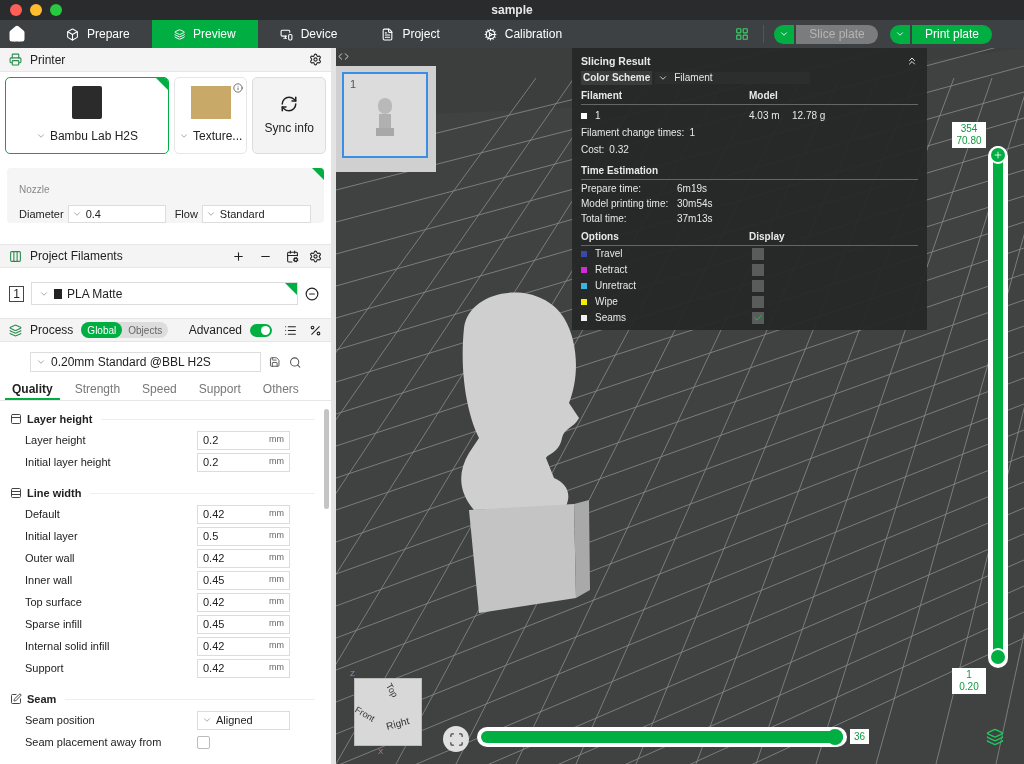  I want to click on flow-dropdown: Standard, so click(256, 214).